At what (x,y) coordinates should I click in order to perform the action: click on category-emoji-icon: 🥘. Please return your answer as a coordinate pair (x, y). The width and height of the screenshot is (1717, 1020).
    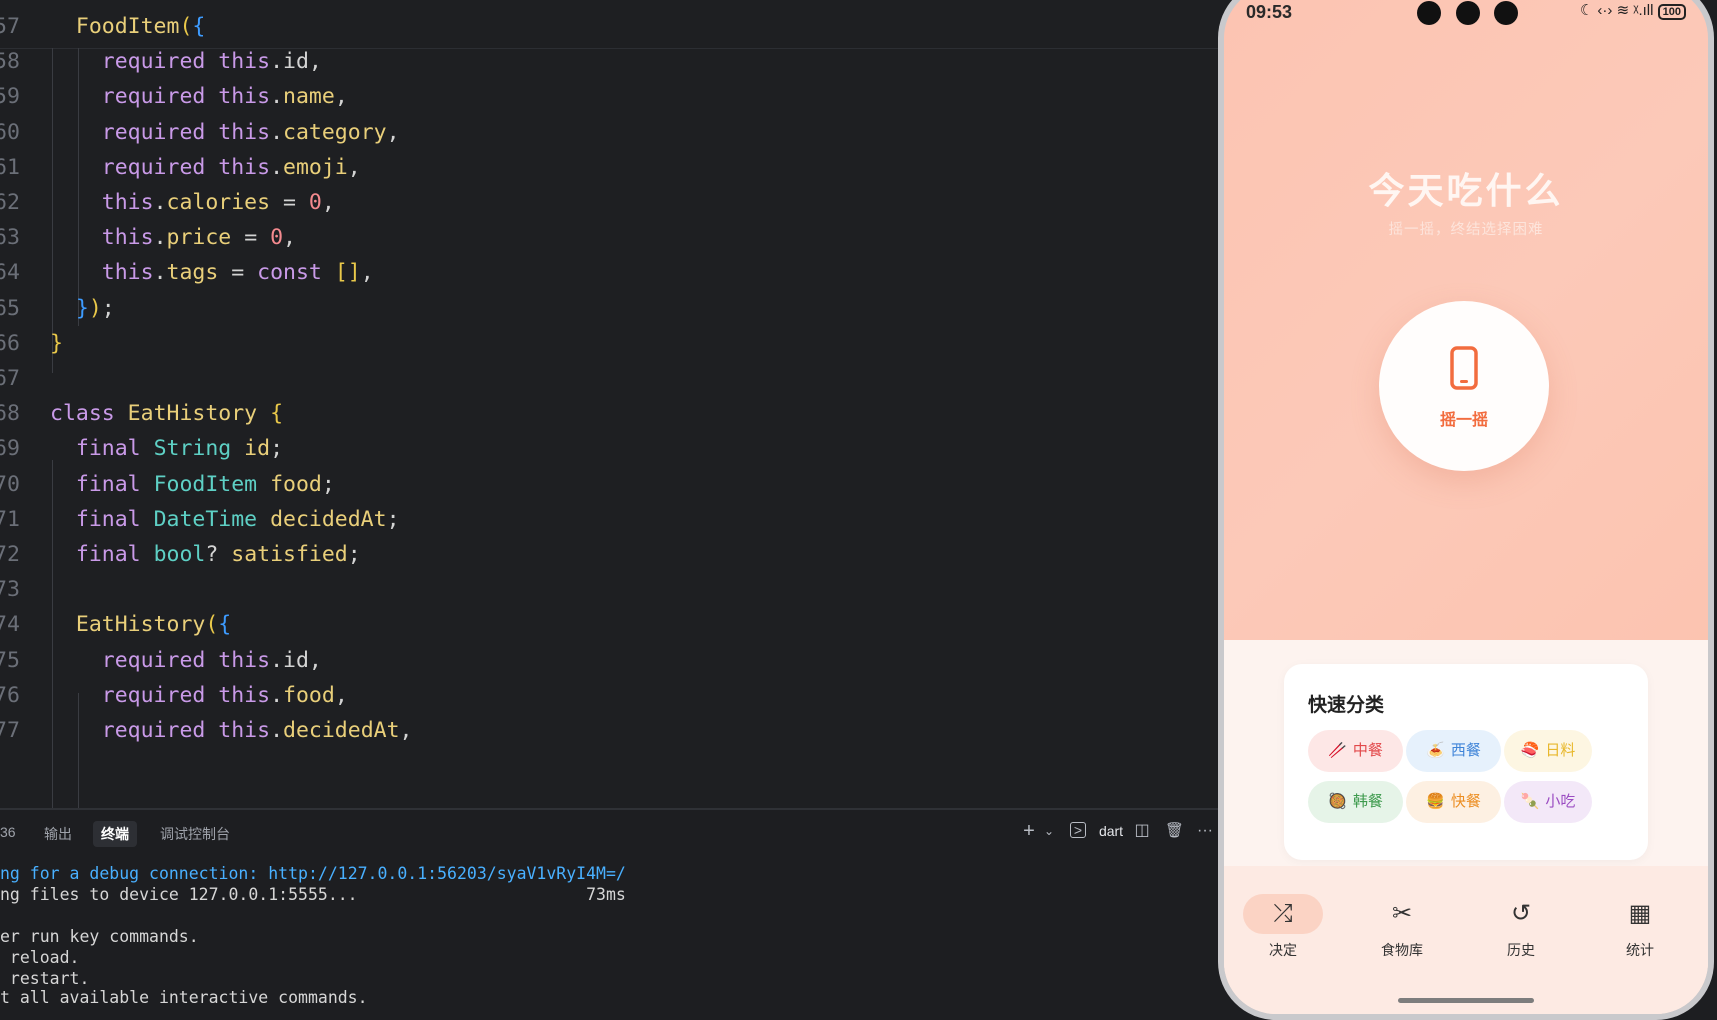
    Looking at the image, I should click on (1337, 801).